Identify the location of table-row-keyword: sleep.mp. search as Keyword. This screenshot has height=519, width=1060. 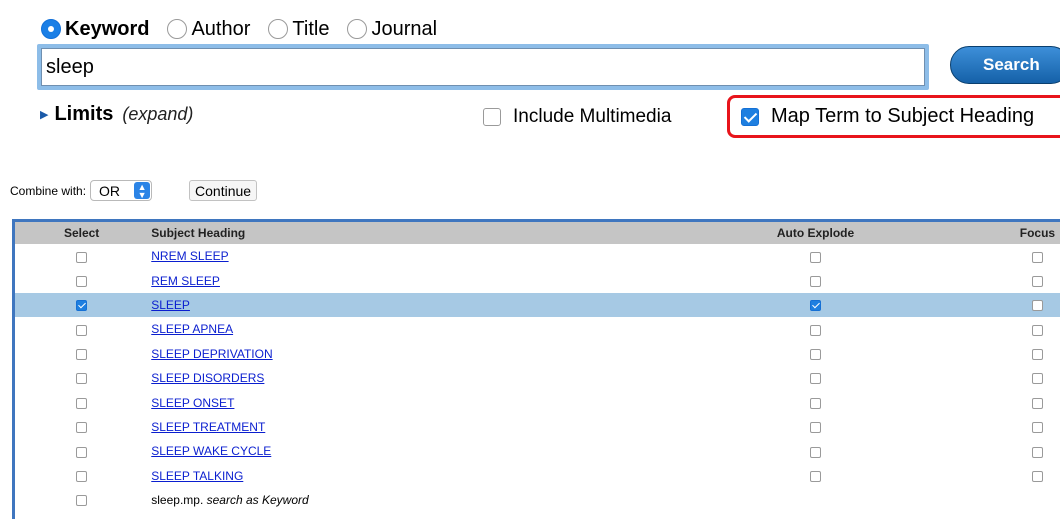
(537, 500).